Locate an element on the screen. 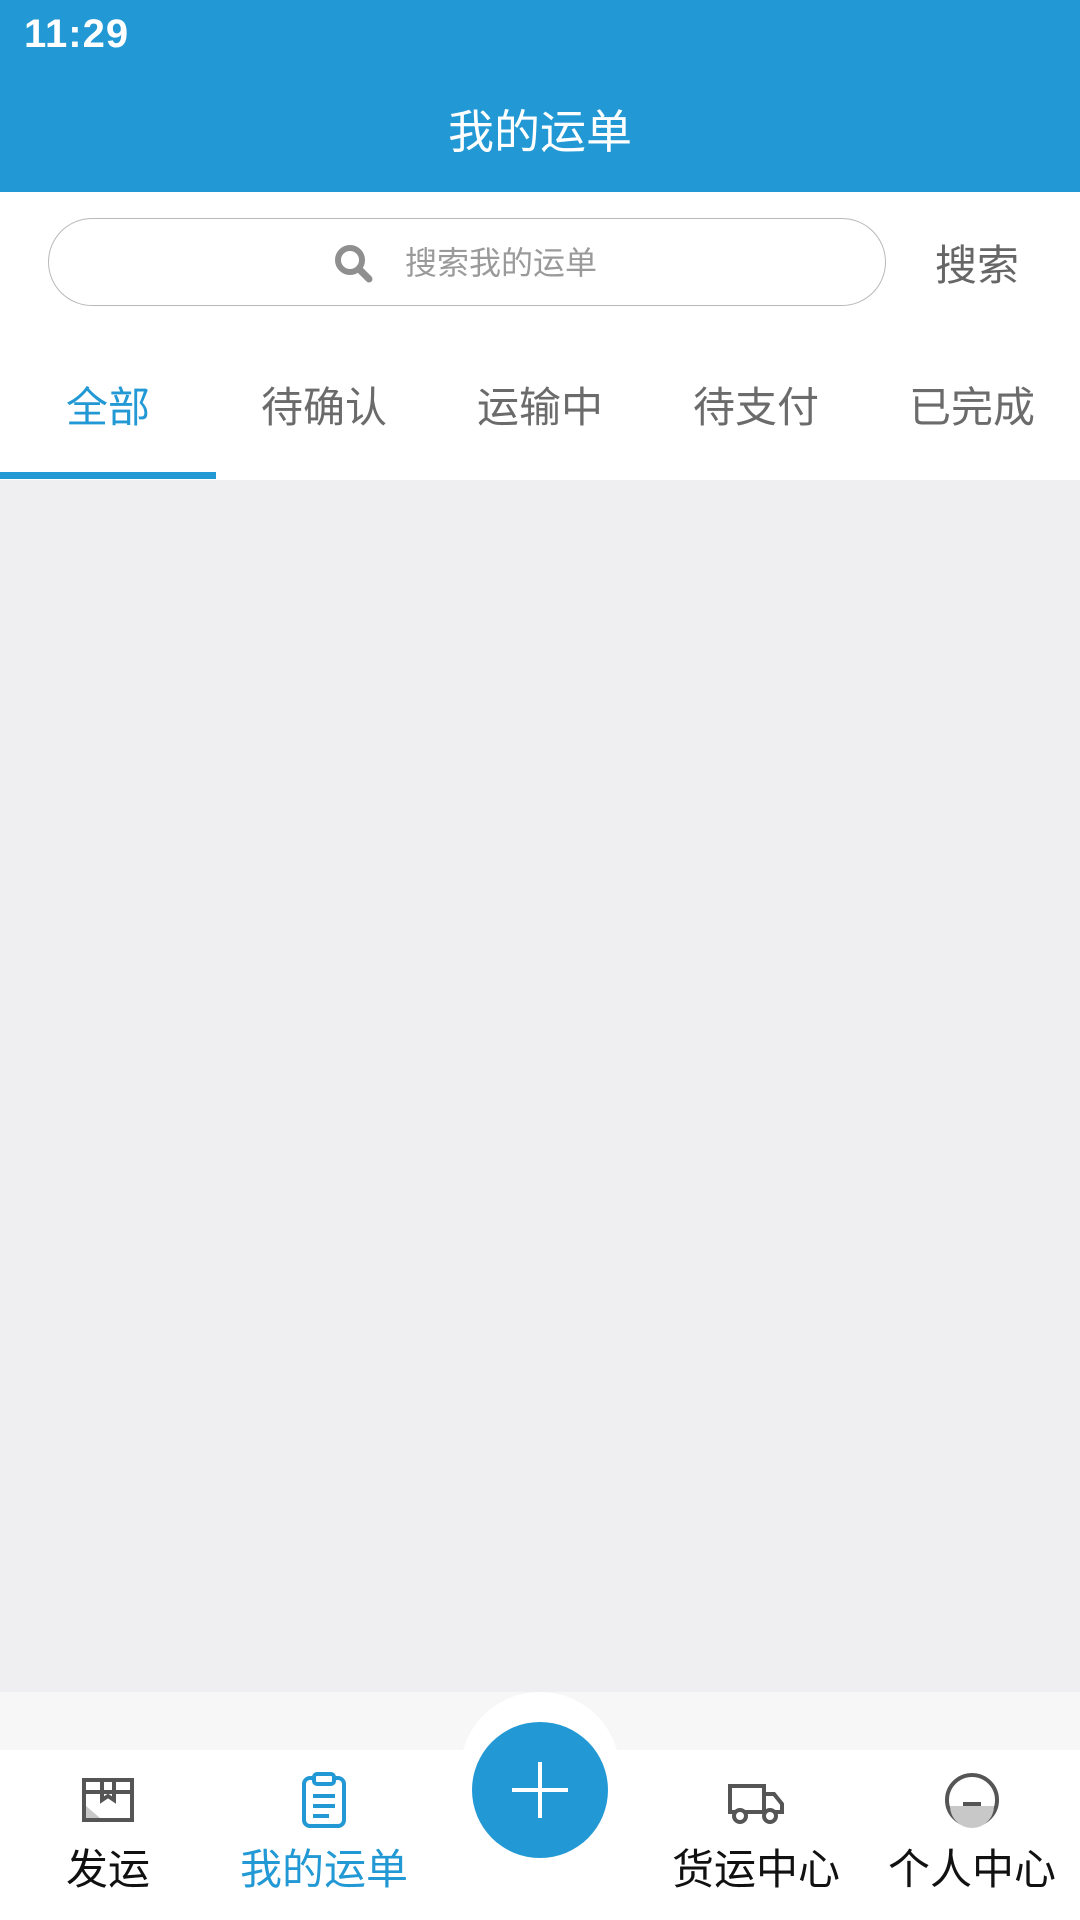  tab-in-transit: 运输中 is located at coordinates (540, 414).